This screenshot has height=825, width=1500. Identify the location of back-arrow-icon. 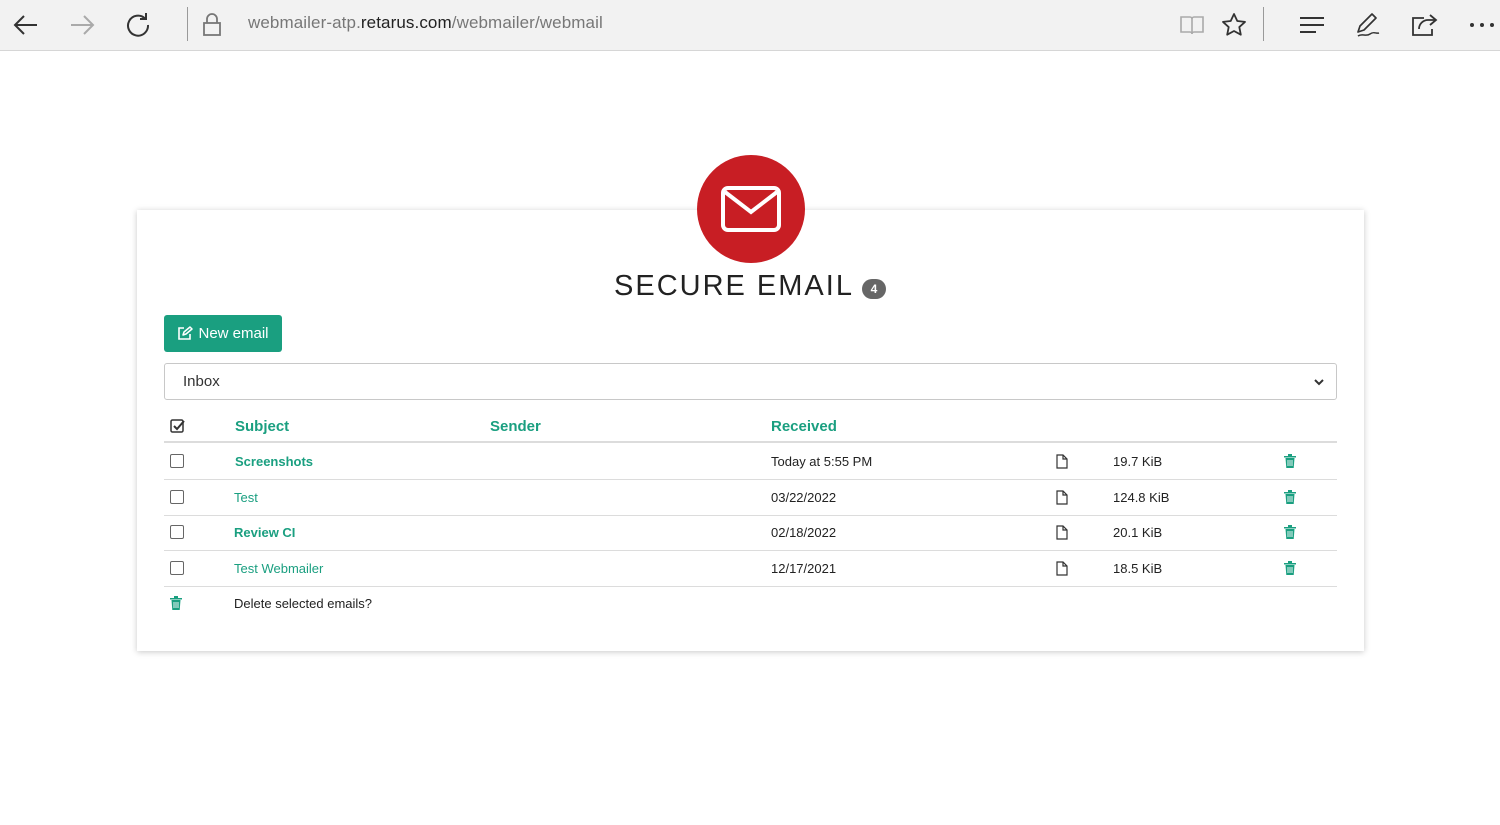
(25, 25).